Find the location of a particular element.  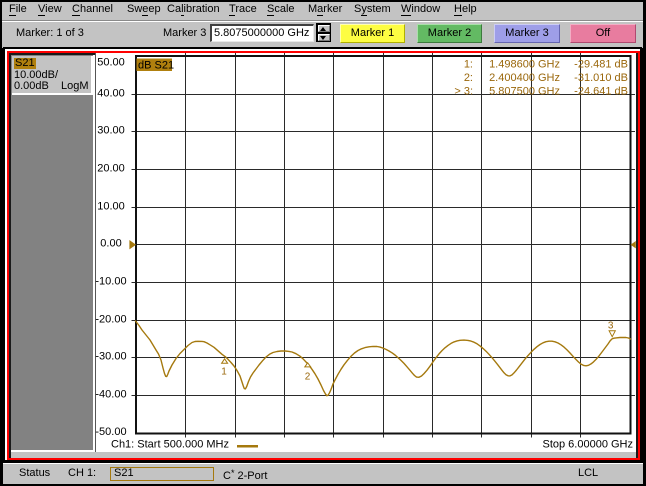

svg-text: -20.00 is located at coordinates (110, 319).